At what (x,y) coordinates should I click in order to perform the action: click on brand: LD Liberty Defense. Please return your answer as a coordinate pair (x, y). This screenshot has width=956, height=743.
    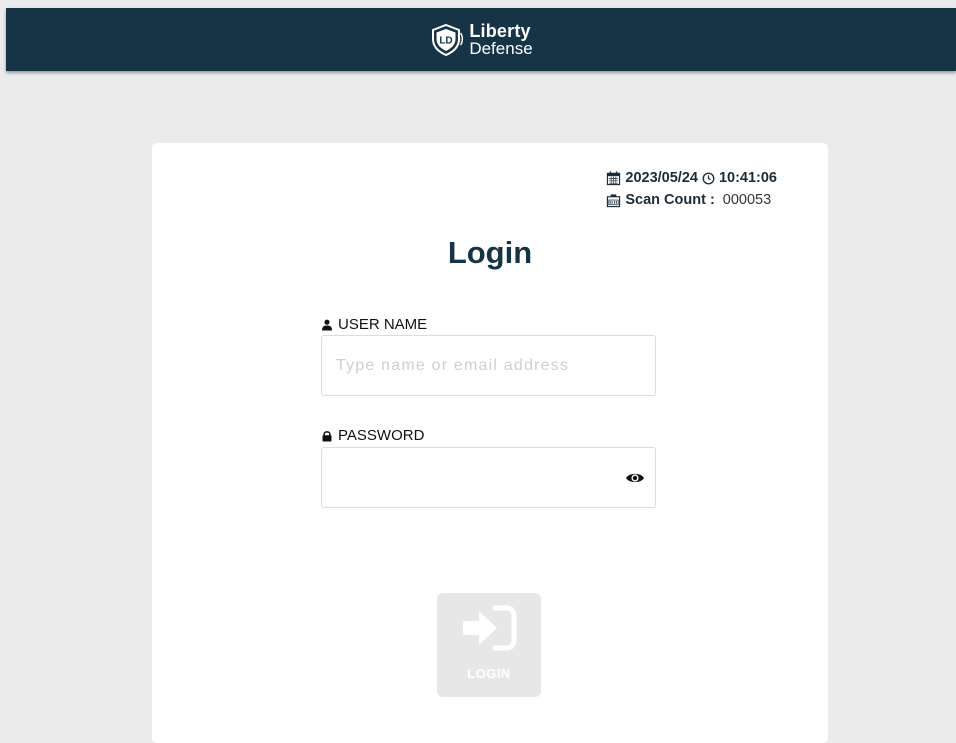
    Looking at the image, I should click on (481, 39).